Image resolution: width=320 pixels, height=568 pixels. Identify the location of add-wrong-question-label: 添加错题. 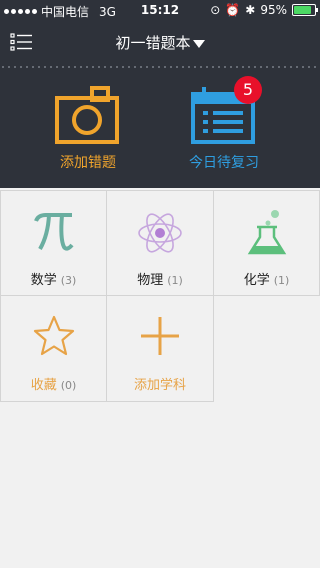
(88, 163).